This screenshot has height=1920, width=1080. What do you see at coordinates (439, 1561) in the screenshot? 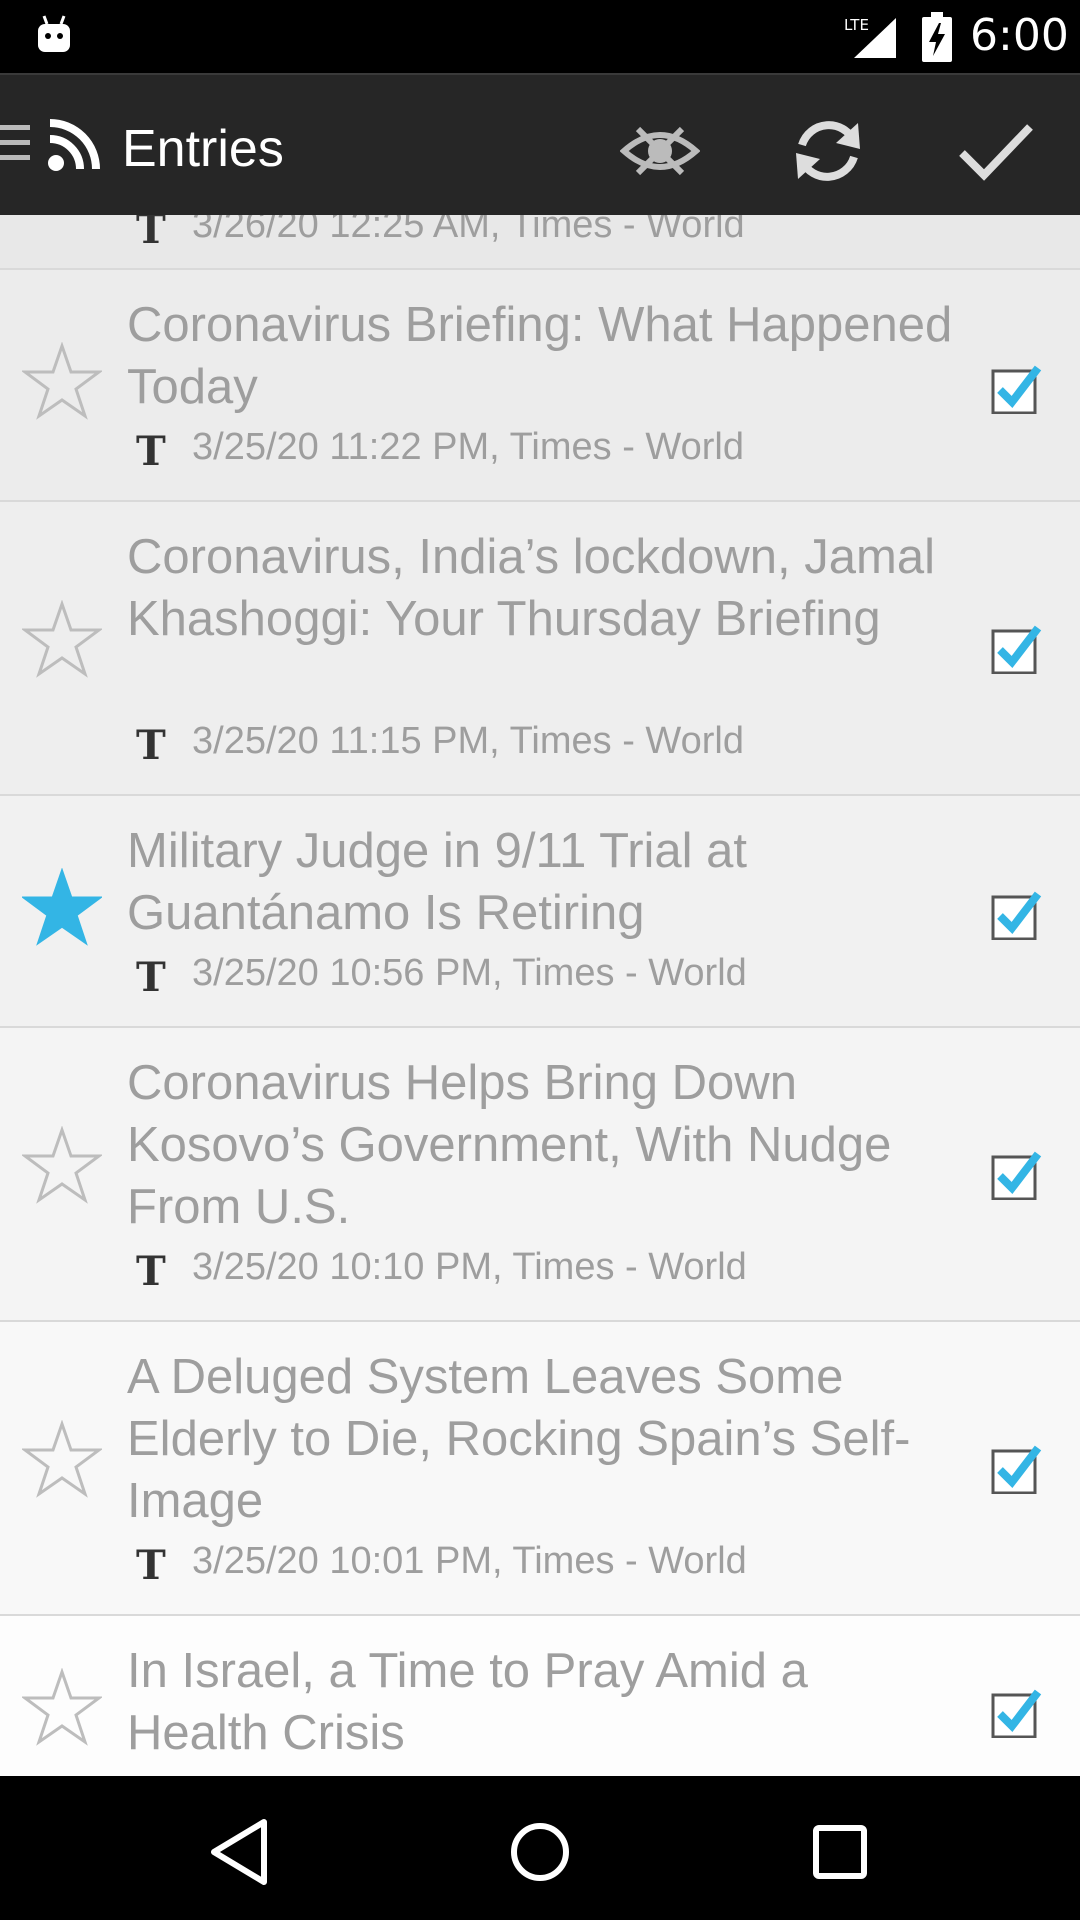
I see `entry-meta: T 3/25/20 10:01 PM, Times - World` at bounding box center [439, 1561].